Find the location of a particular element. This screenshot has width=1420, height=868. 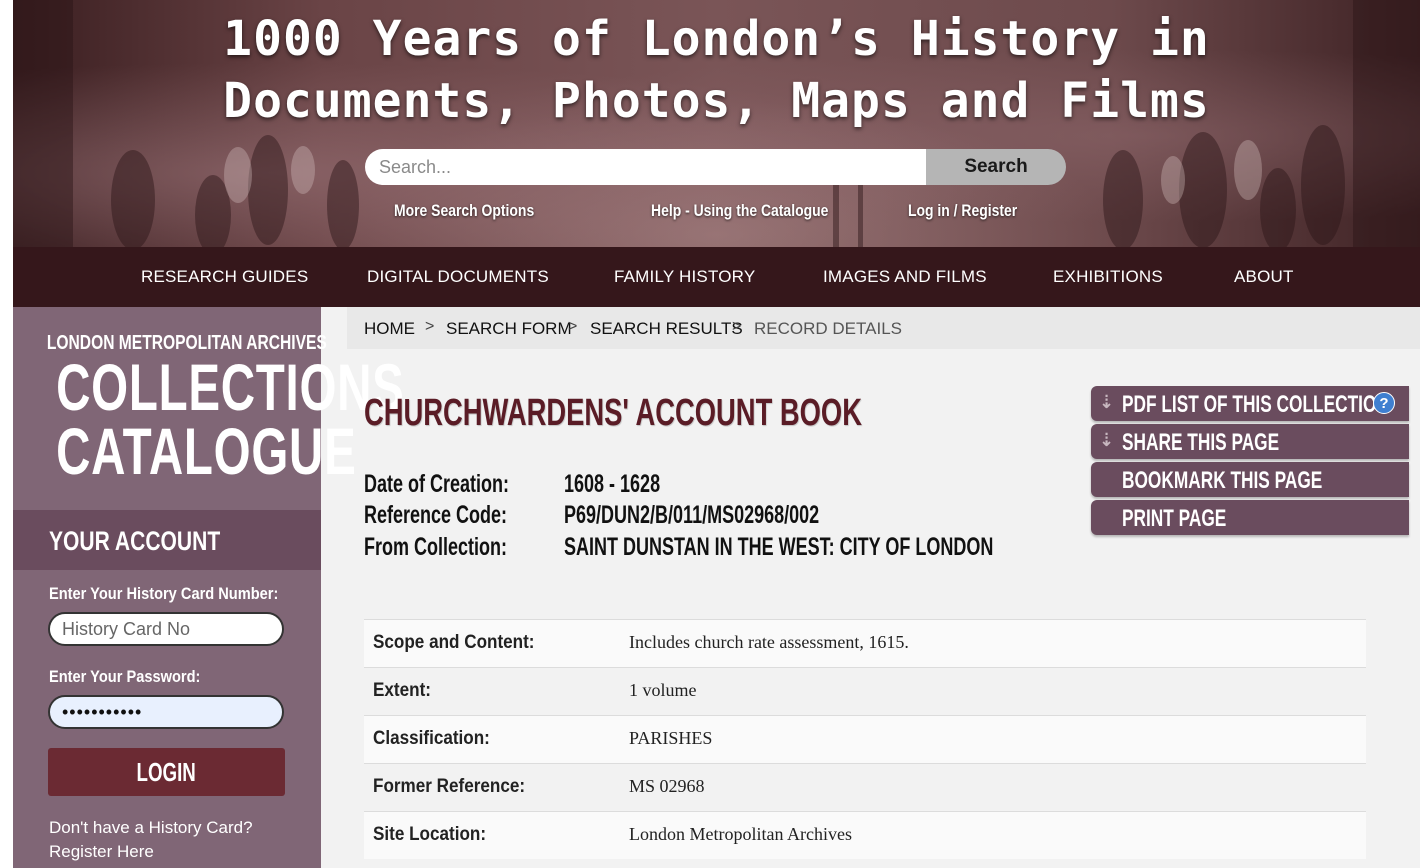

account-header: YOUR ACCOUNT is located at coordinates (167, 540).